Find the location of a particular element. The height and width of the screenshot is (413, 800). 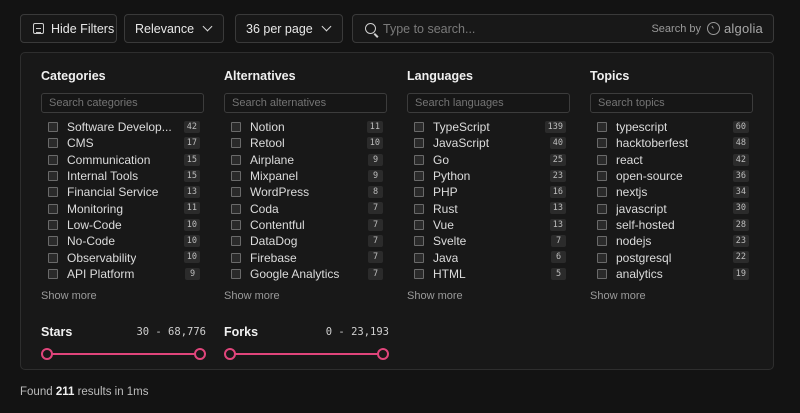

filter-option: postgresql 22 is located at coordinates (672, 257).